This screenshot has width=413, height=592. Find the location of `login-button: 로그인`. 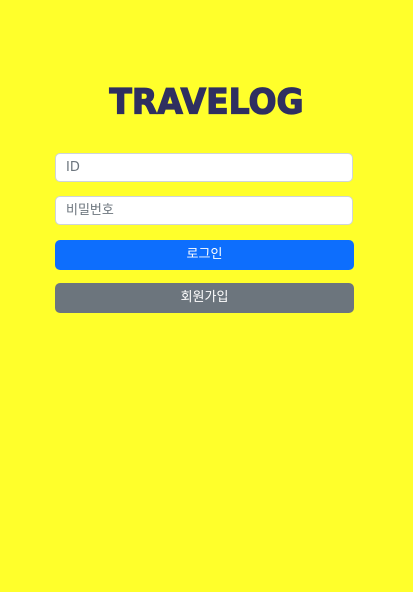

login-button: 로그인 is located at coordinates (204, 255).